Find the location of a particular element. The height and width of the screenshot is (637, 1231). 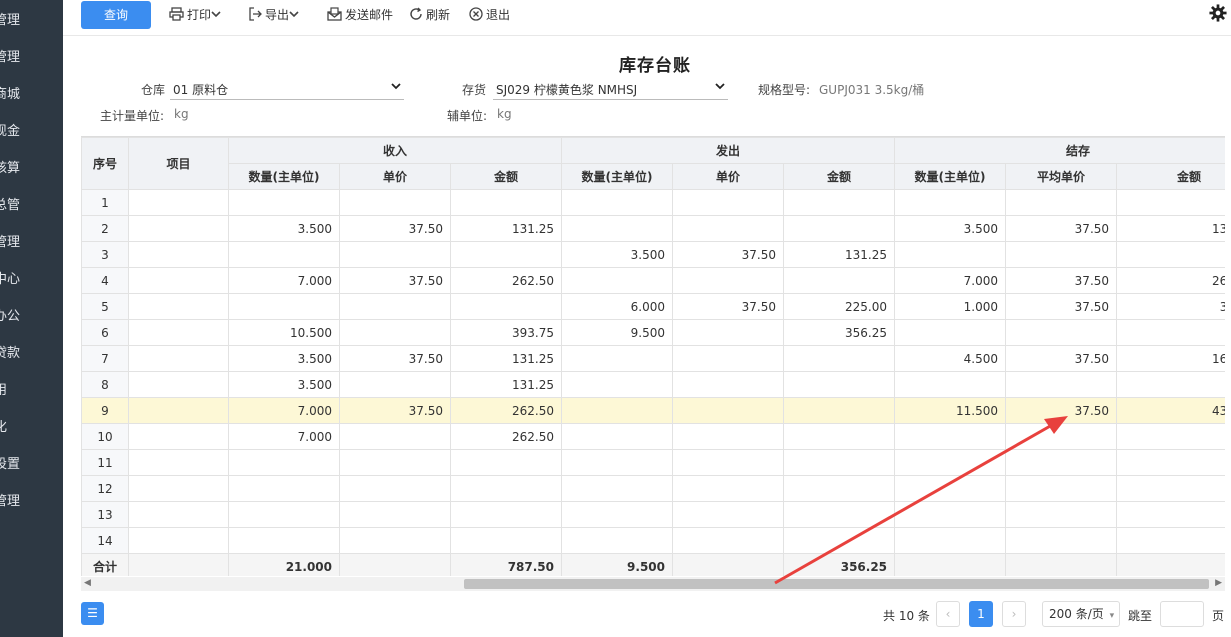

table-row: 13 is located at coordinates (653, 514).